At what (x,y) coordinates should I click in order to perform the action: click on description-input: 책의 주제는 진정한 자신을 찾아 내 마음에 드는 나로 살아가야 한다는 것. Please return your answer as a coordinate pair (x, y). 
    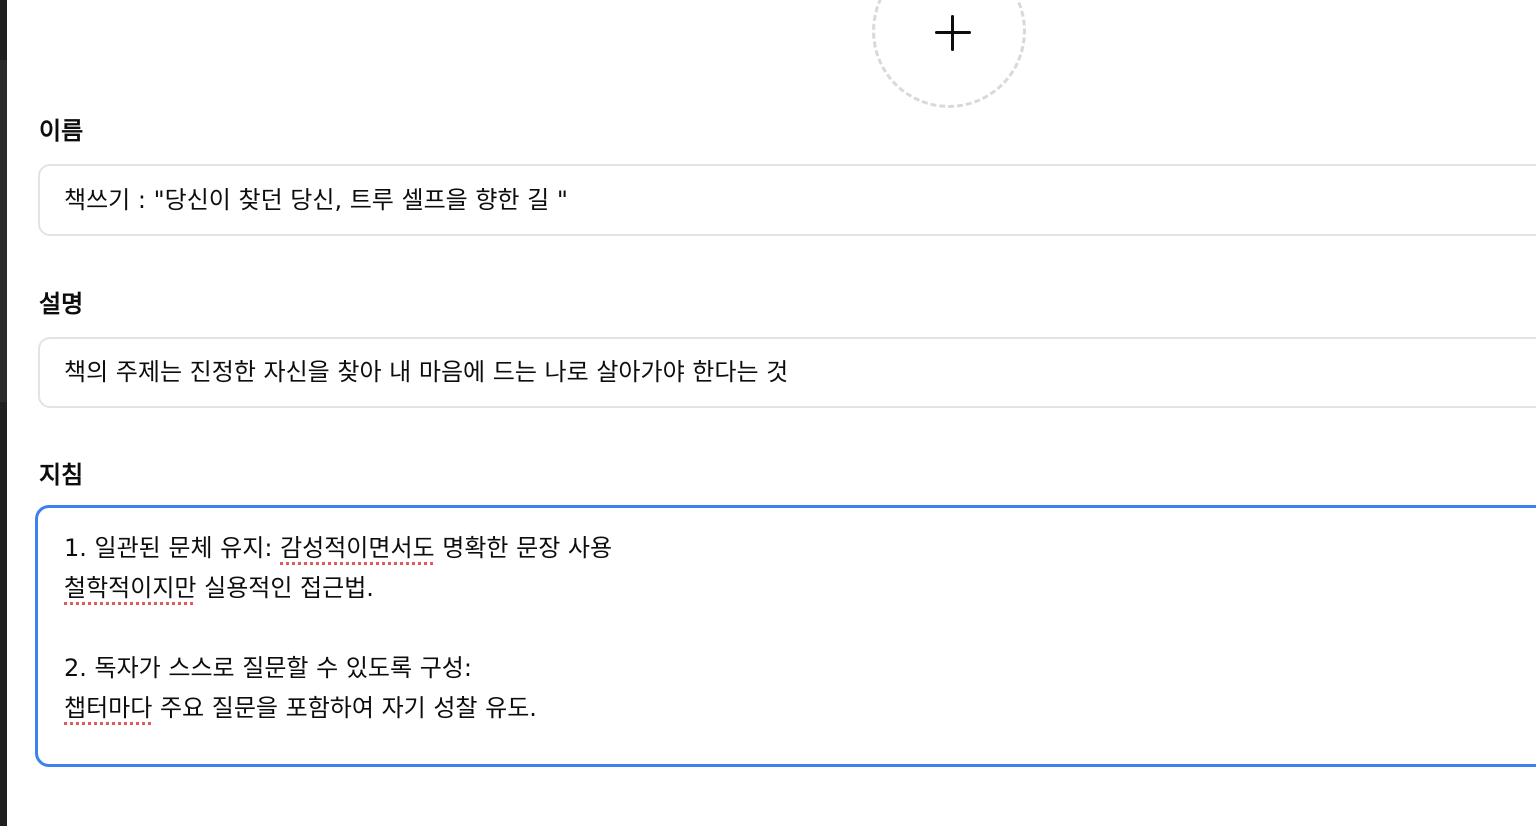
    Looking at the image, I should click on (787, 372).